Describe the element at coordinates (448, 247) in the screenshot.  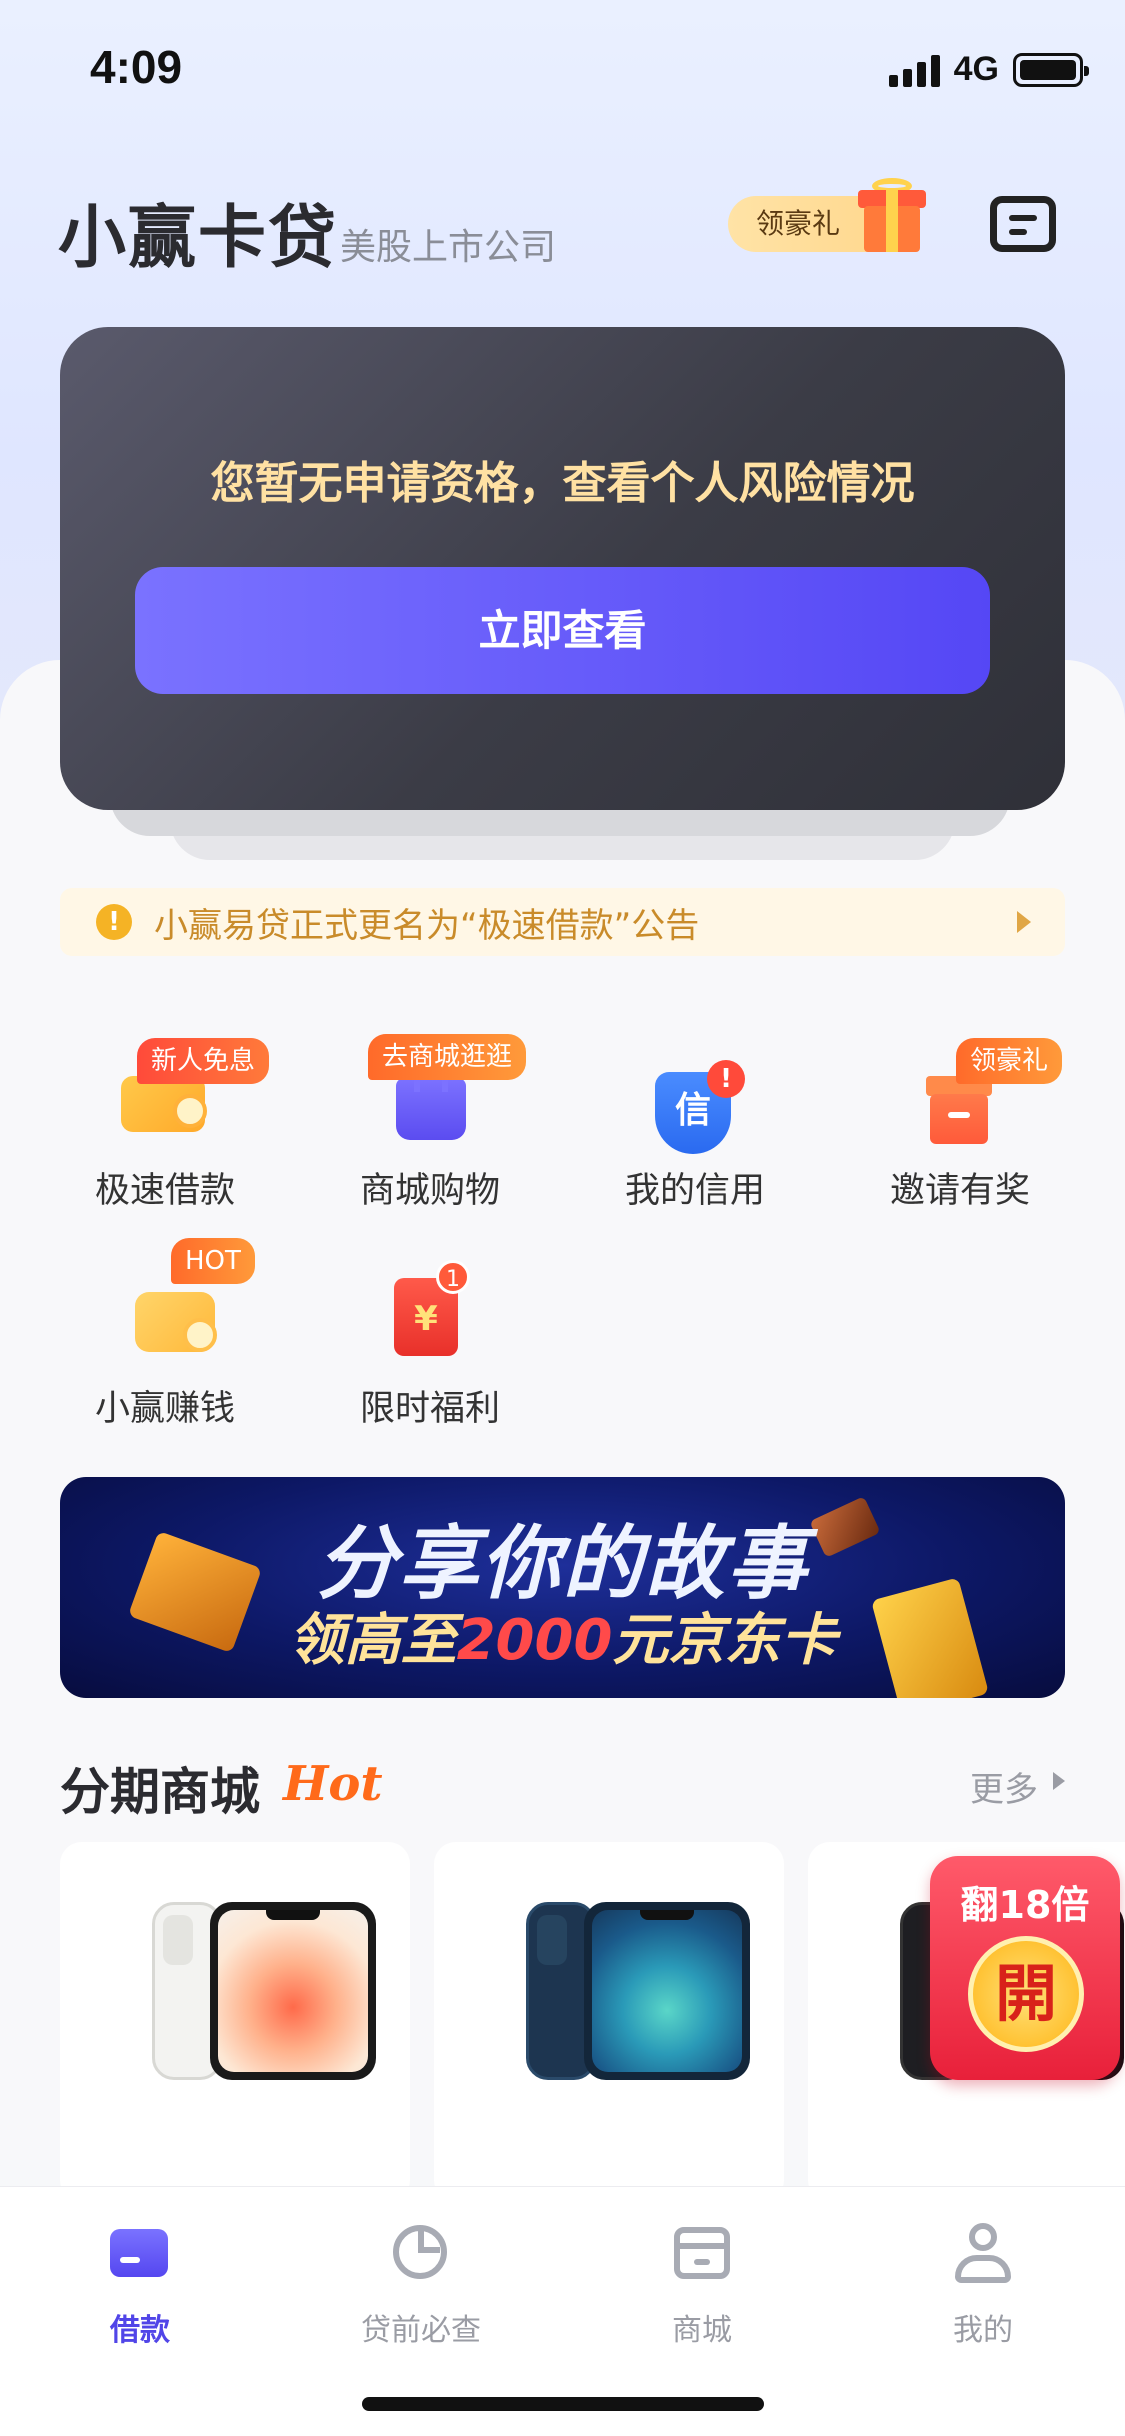
I see `app-subtitle: 美股上市公司` at that location.